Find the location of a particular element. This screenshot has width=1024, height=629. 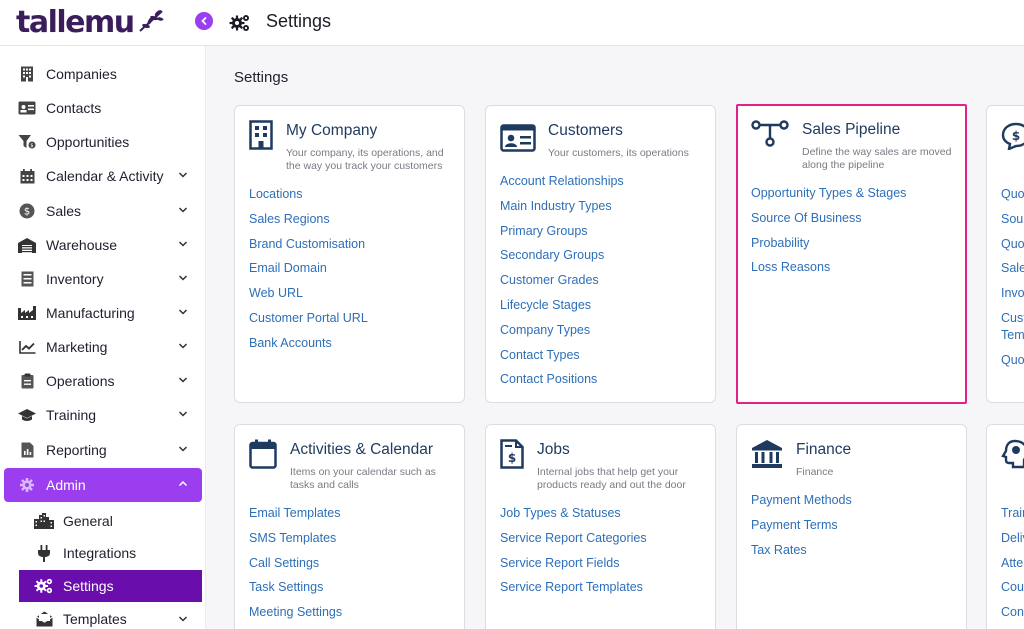

city-icon is located at coordinates (44, 521).